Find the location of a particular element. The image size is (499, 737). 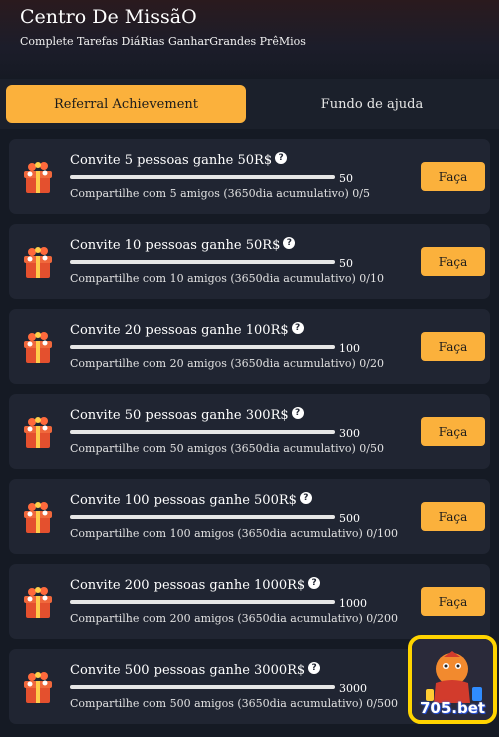

mission-title: Convite 200 pessoas ganhe 1000R$ ? is located at coordinates (195, 584).